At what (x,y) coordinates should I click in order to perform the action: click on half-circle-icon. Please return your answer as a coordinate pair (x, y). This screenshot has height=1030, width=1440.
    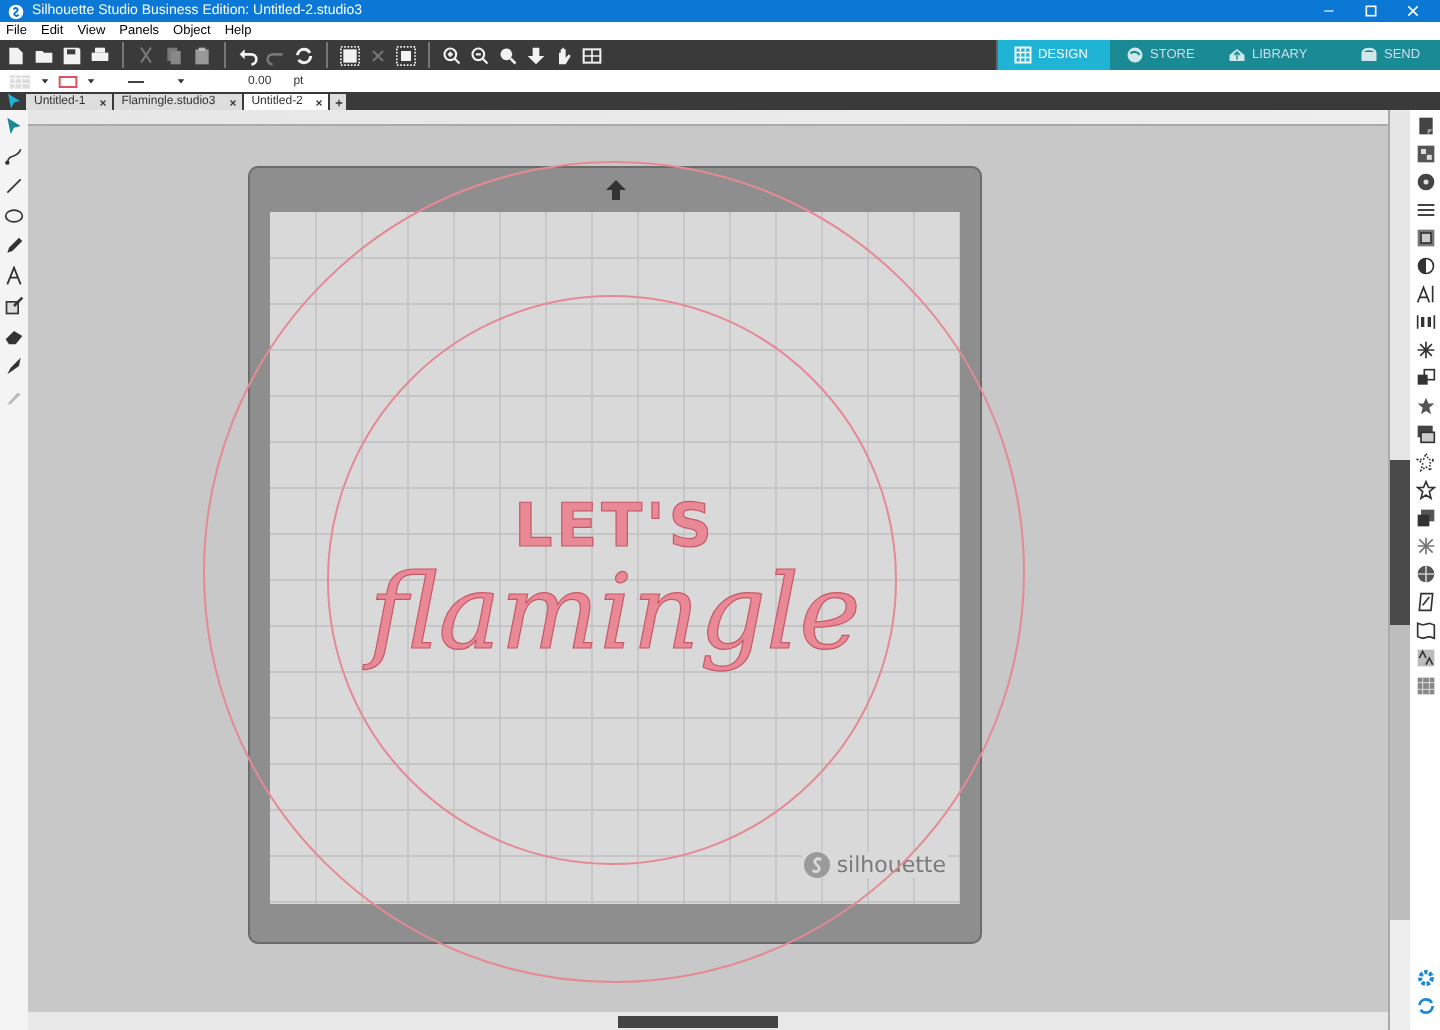
    Looking at the image, I should click on (1425, 266).